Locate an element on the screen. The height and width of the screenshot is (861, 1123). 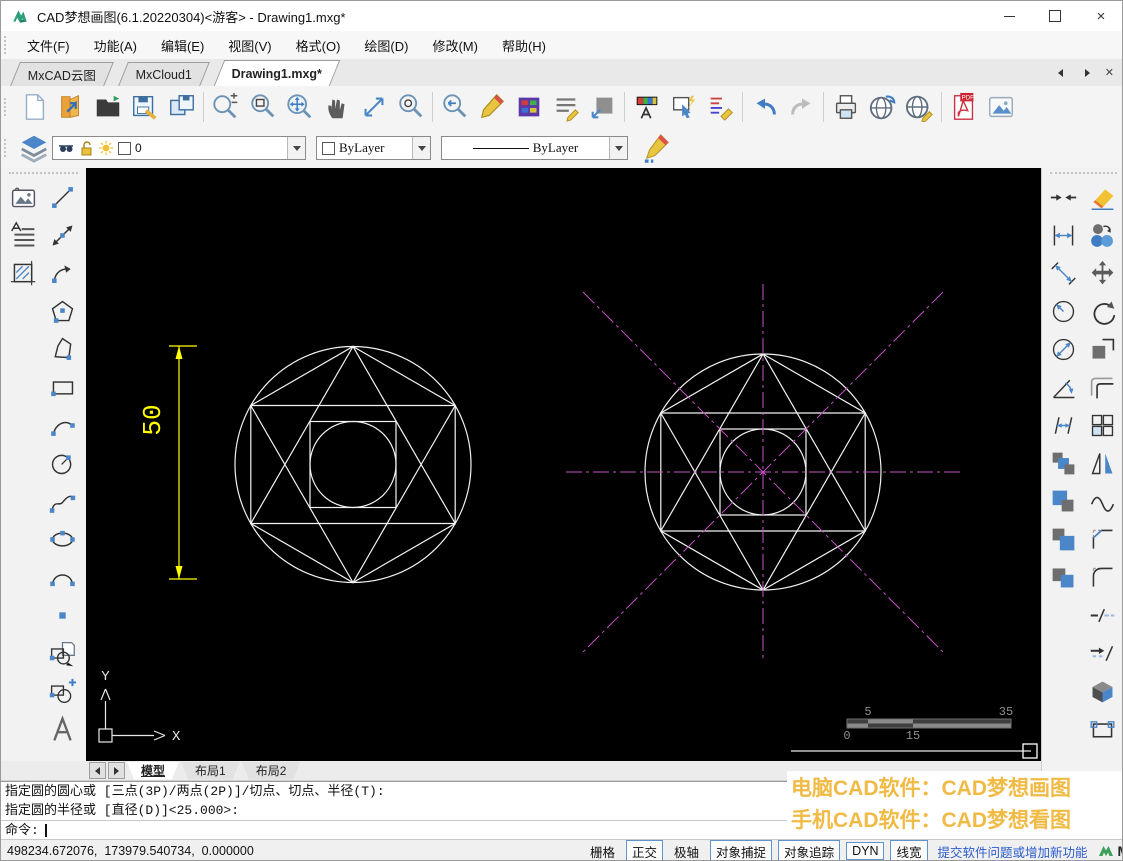
menu-item-help: 帮助(H) is located at coordinates (524, 45).